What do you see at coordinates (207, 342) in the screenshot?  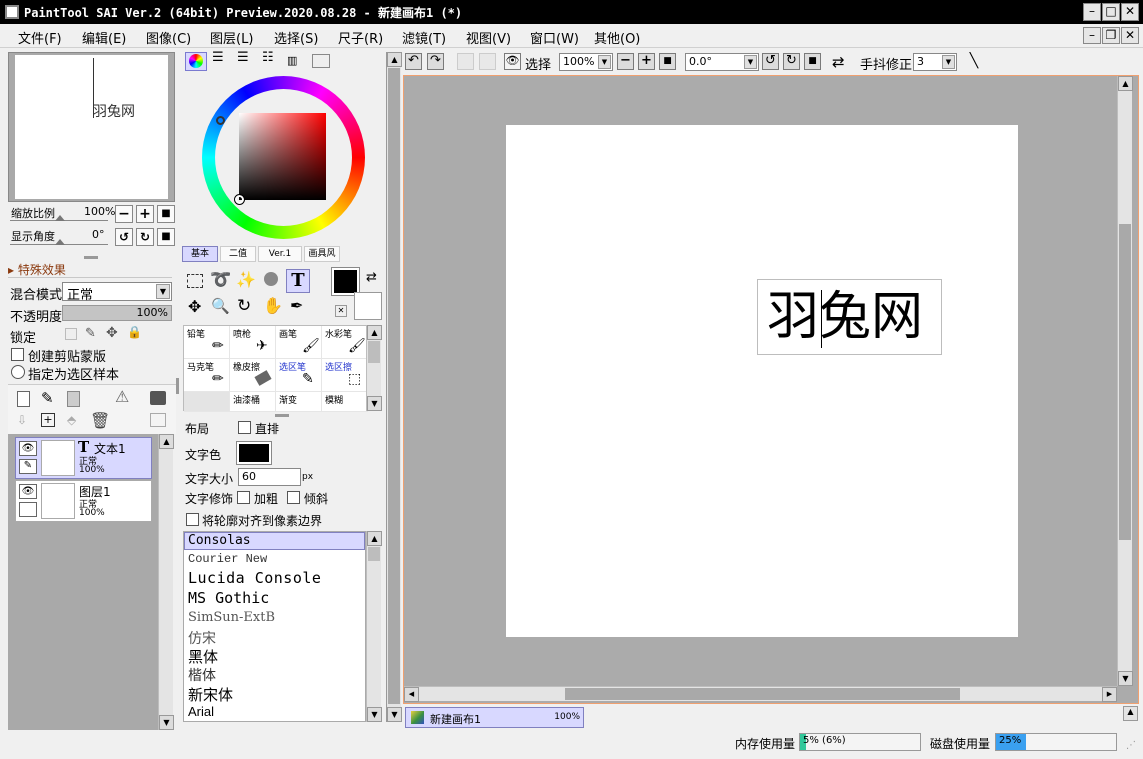 I see `brush-pencil: 铅笔 ✏` at bounding box center [207, 342].